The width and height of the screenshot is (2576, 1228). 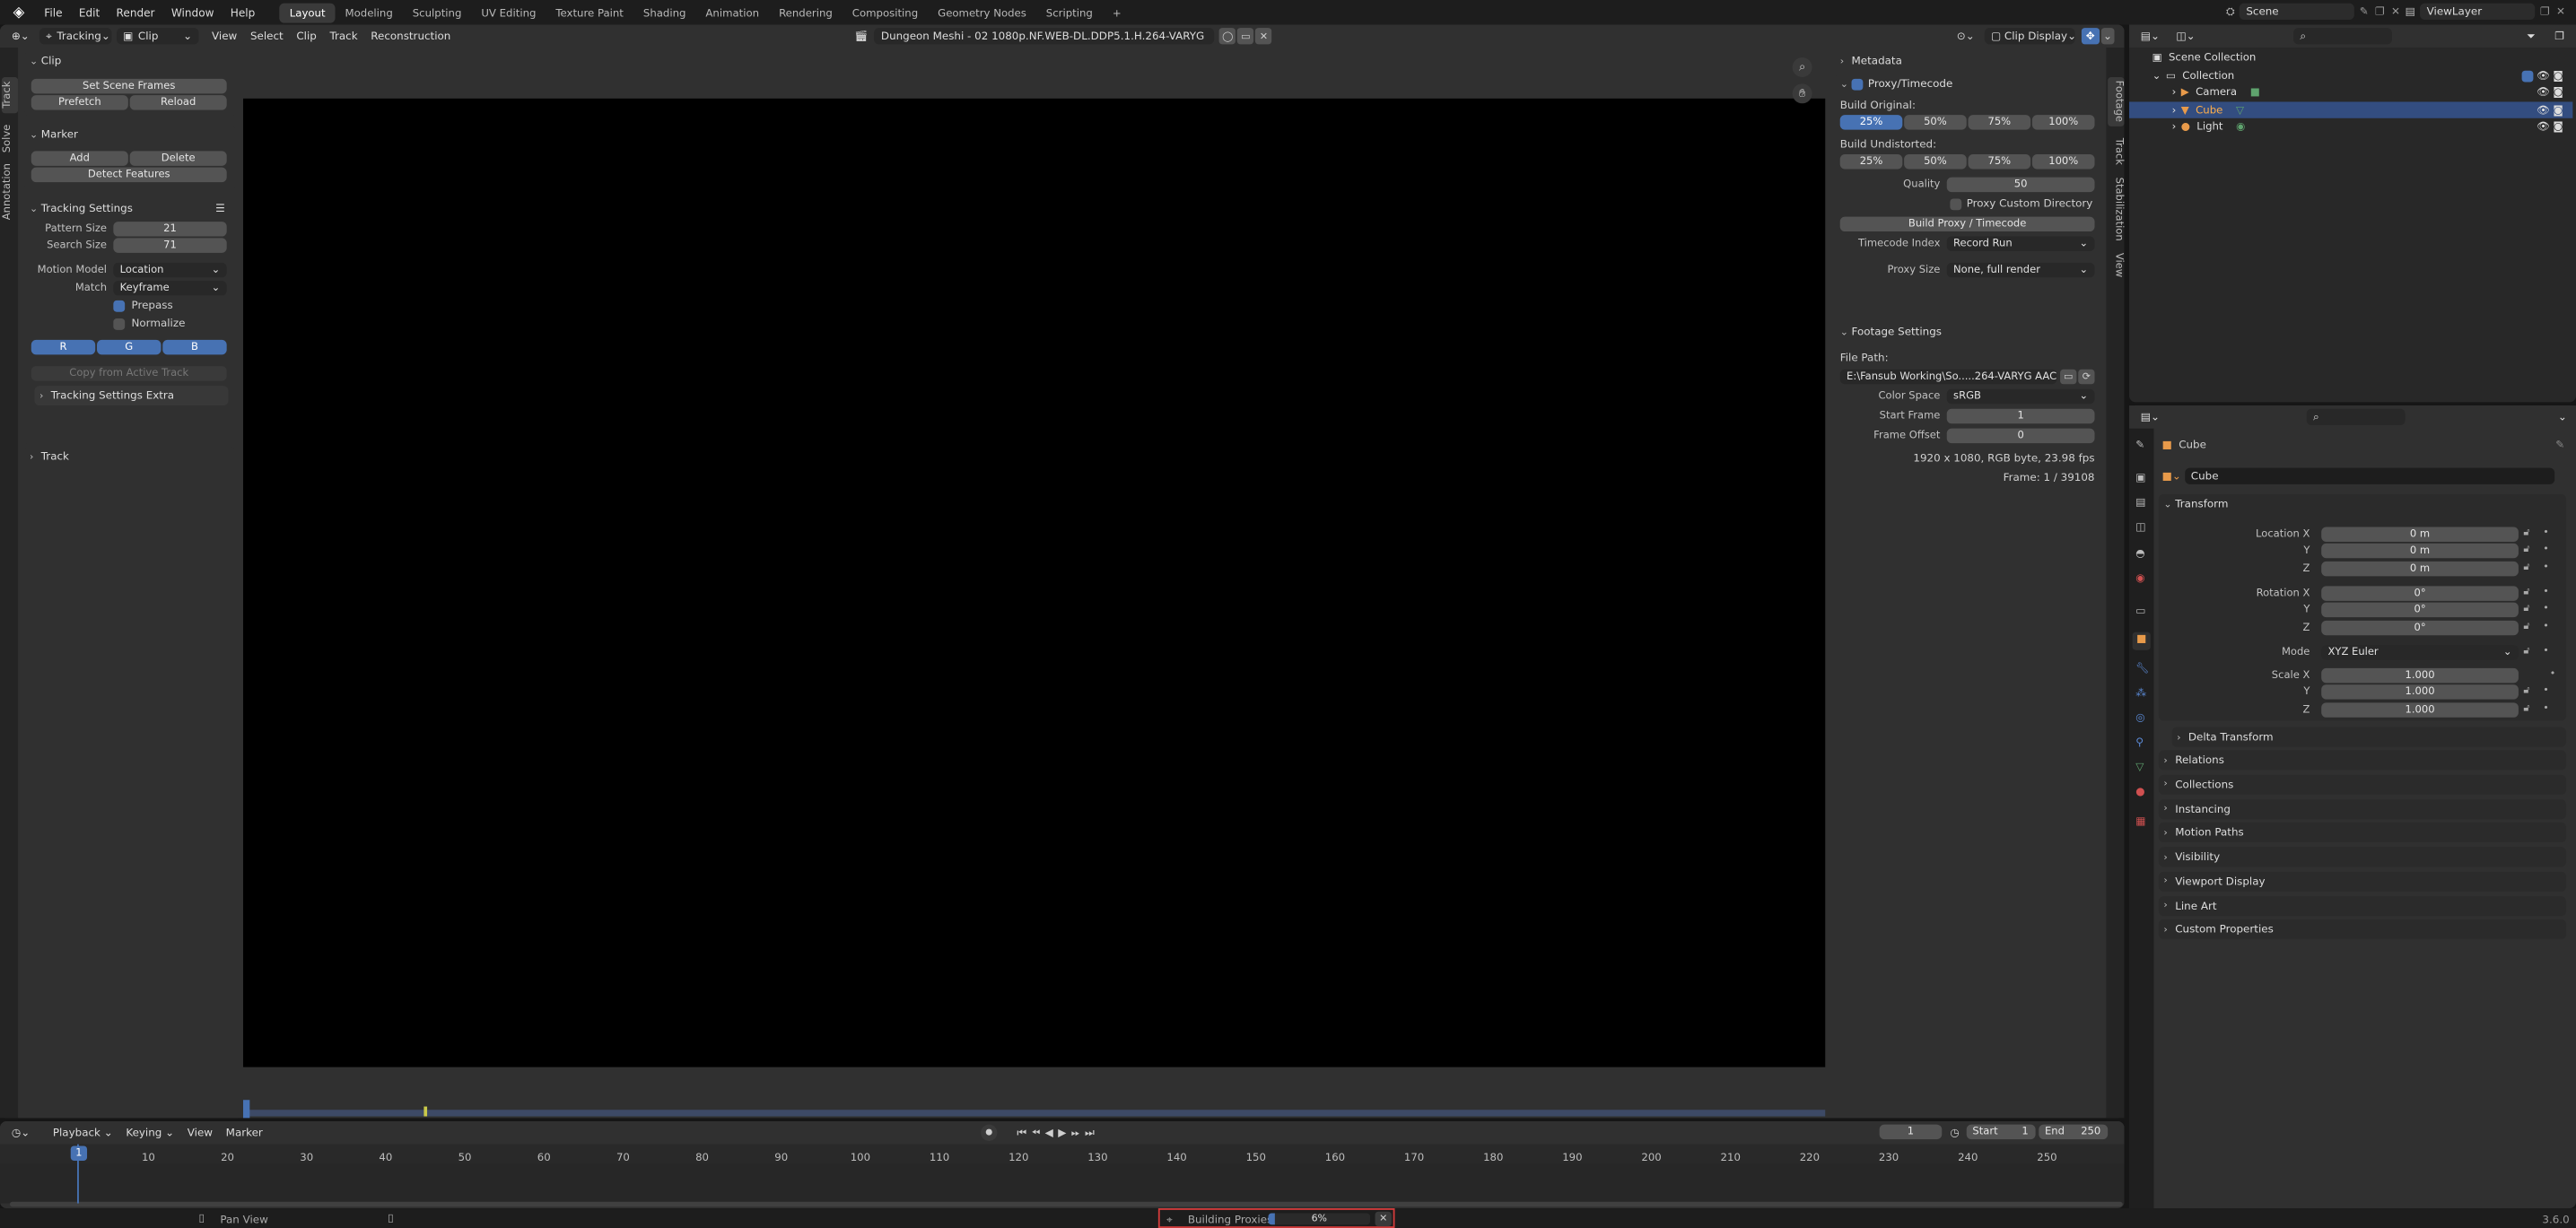 I want to click on proxy-enable-checkbox, so click(x=1857, y=83).